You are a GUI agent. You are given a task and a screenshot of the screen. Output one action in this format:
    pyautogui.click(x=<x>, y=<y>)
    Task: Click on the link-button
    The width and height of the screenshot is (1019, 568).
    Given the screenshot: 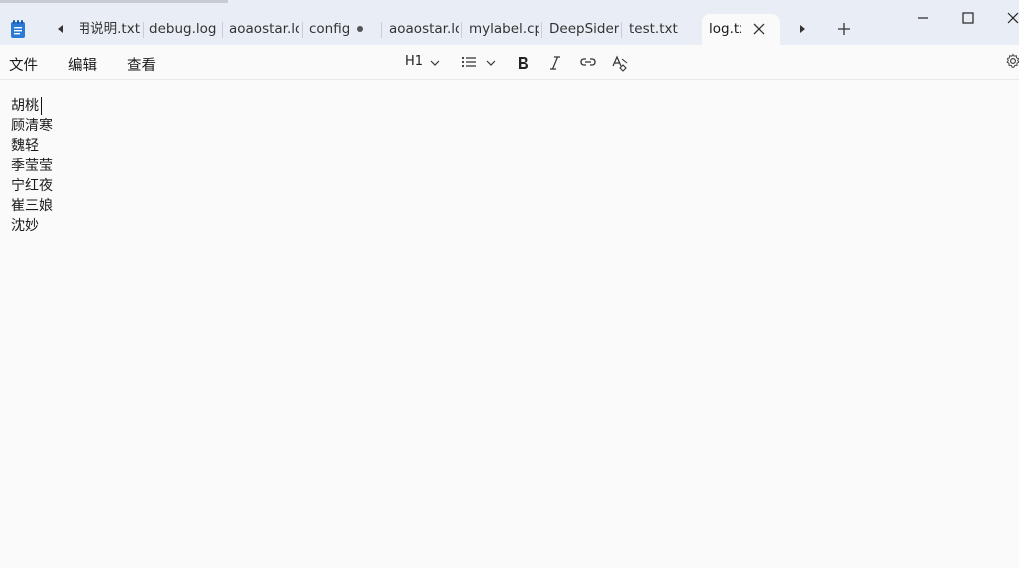 What is the action you would take?
    pyautogui.click(x=588, y=63)
    